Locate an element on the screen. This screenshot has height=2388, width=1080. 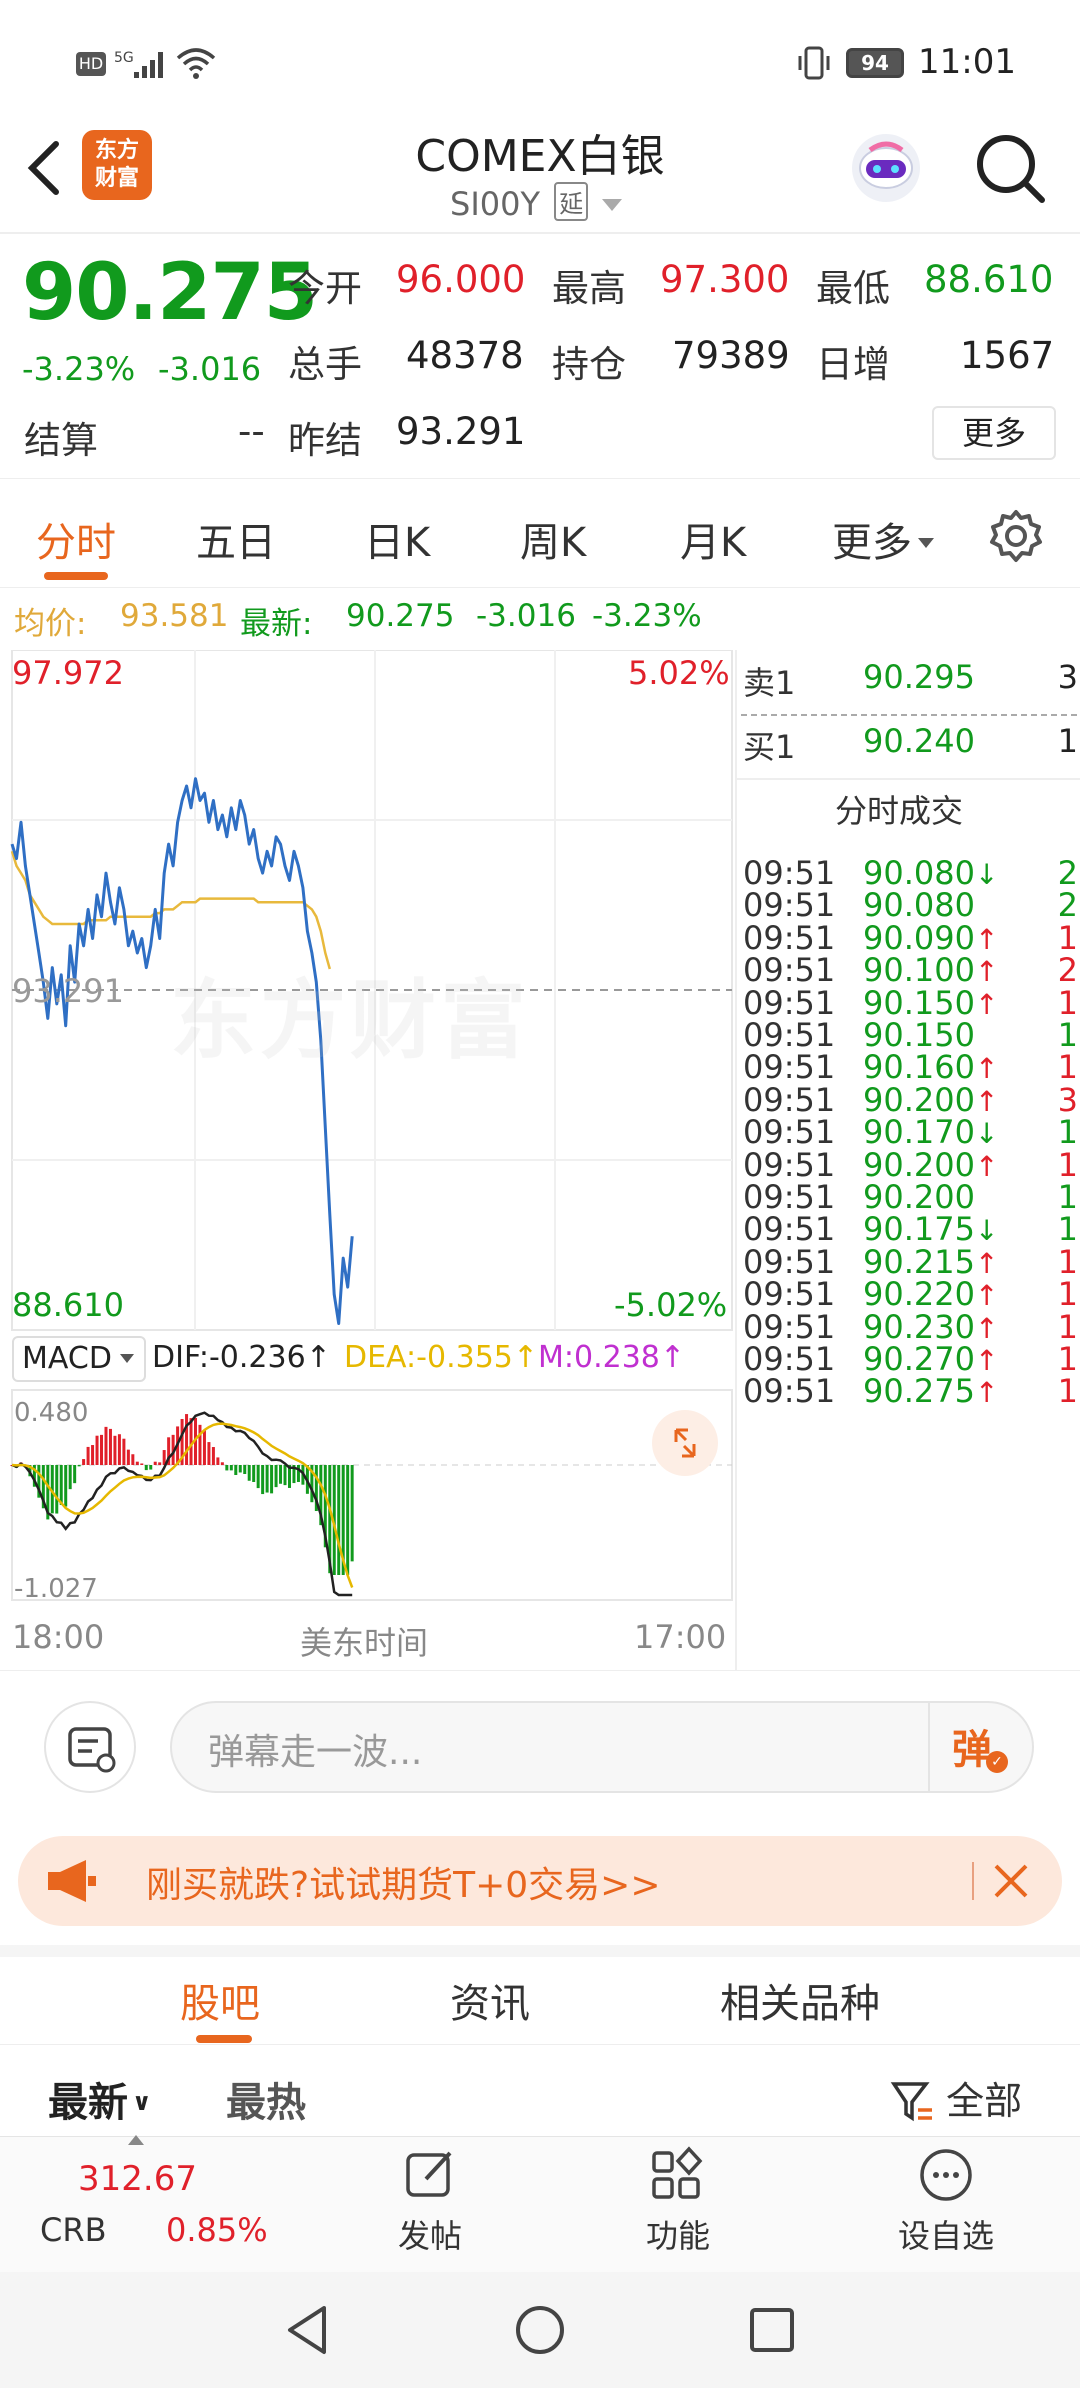
tab-intraday: 分时 is located at coordinates (76, 539).